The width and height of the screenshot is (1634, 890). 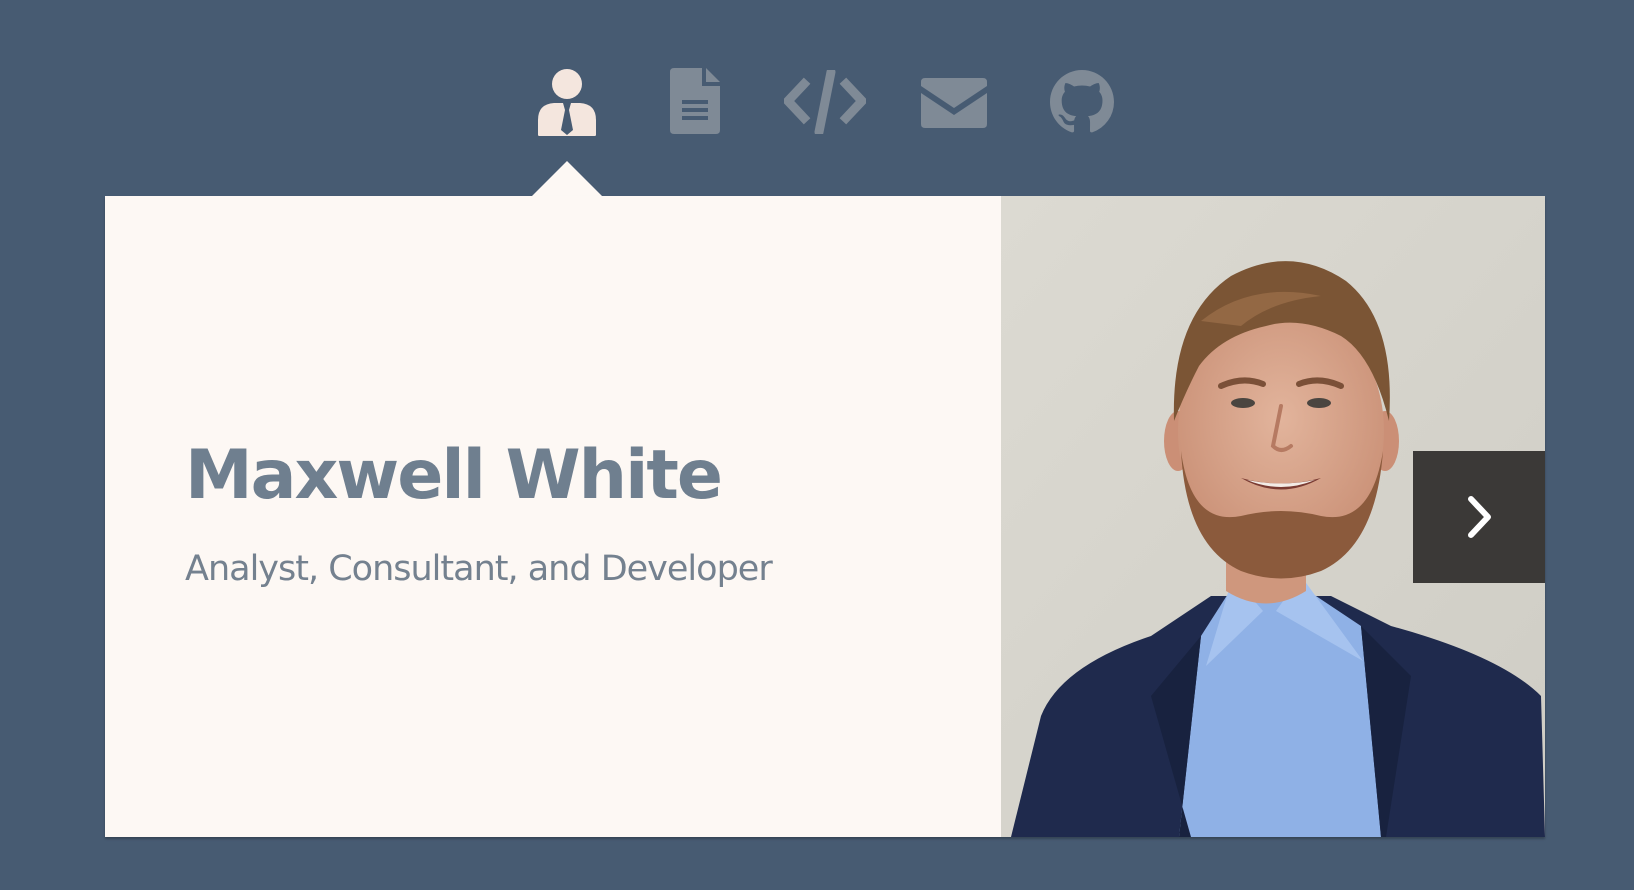 I want to click on person-with-tie-icon, so click(x=567, y=102).